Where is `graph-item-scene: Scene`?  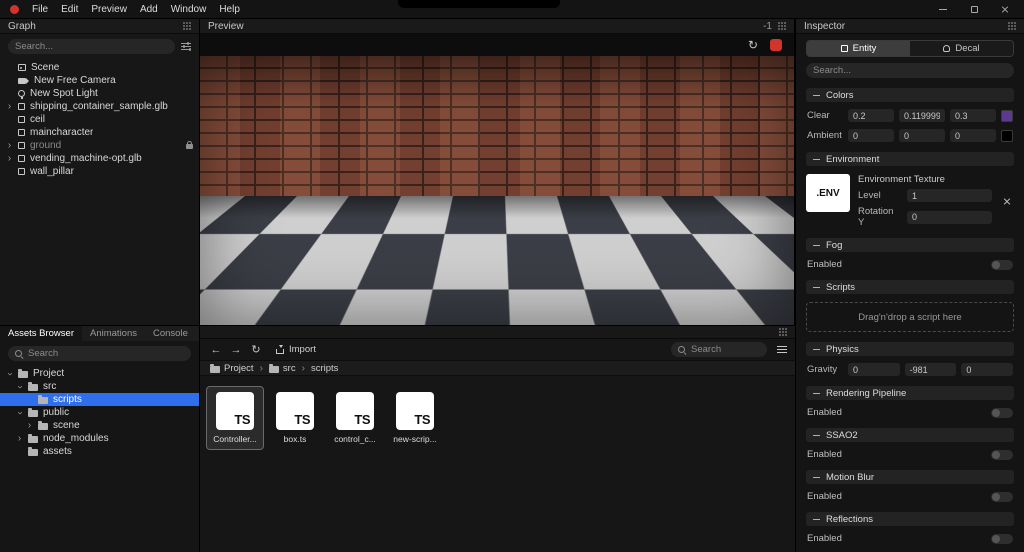
graph-item-scene: Scene is located at coordinates (99, 67).